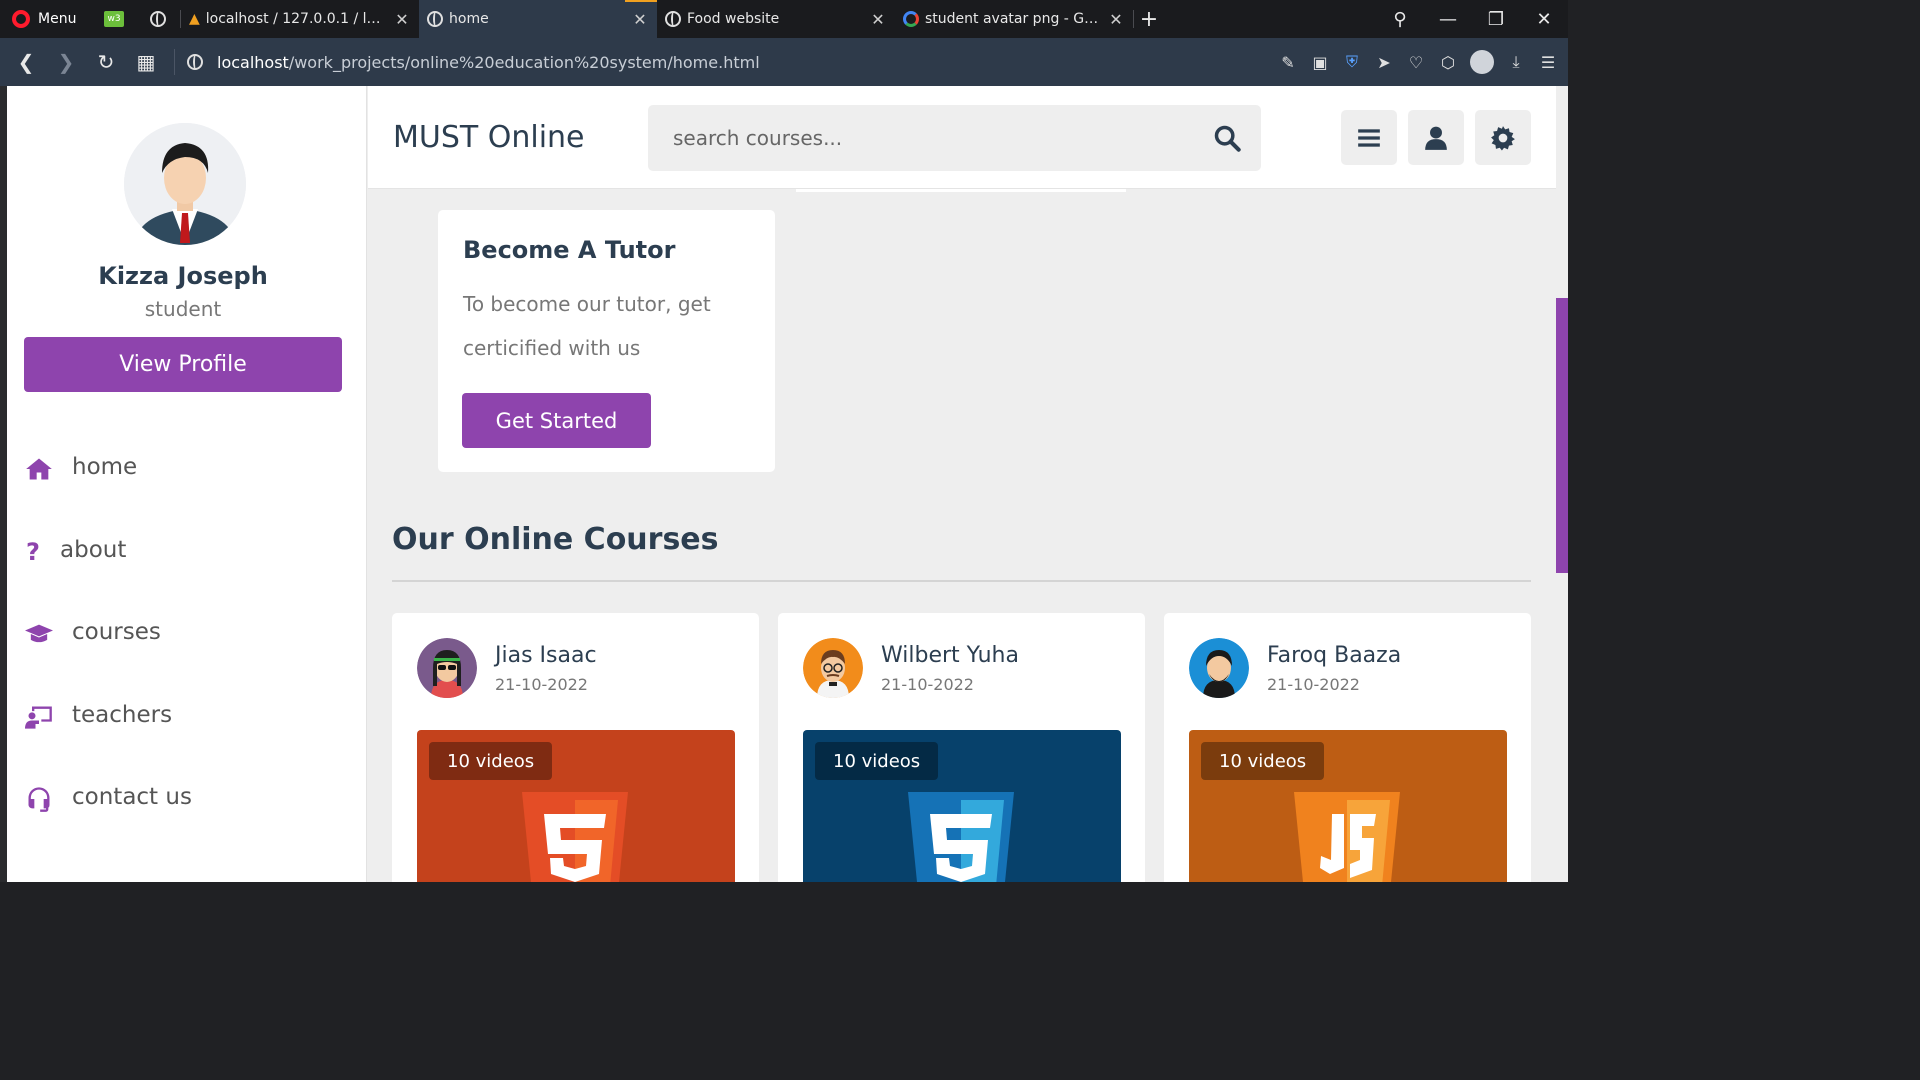  I want to click on user-button, so click(1436, 137).